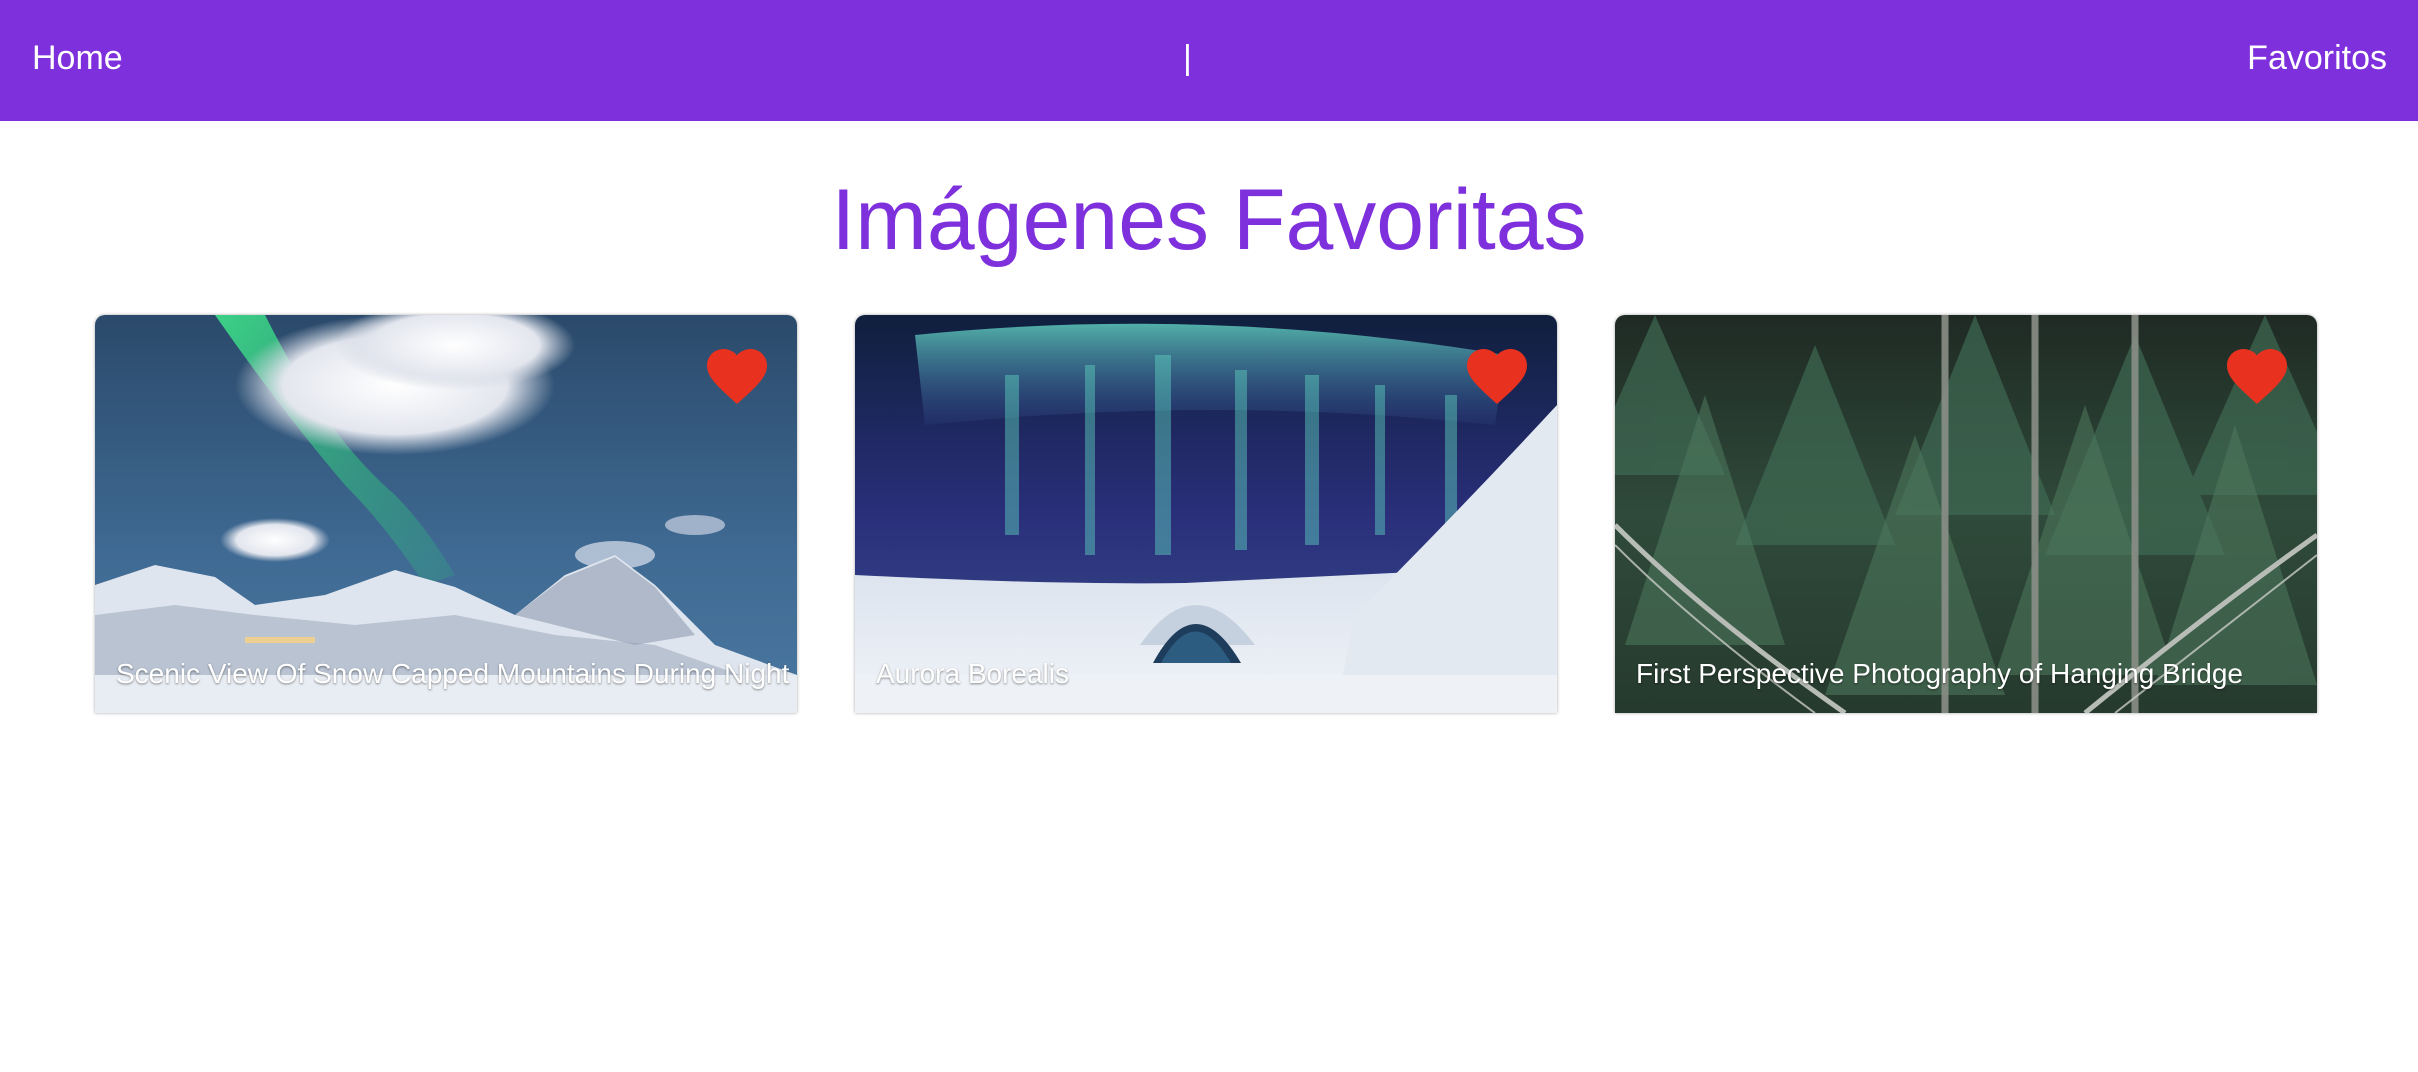 The width and height of the screenshot is (2418, 1072). I want to click on nav-favorites-link: Favoritos, so click(2317, 58).